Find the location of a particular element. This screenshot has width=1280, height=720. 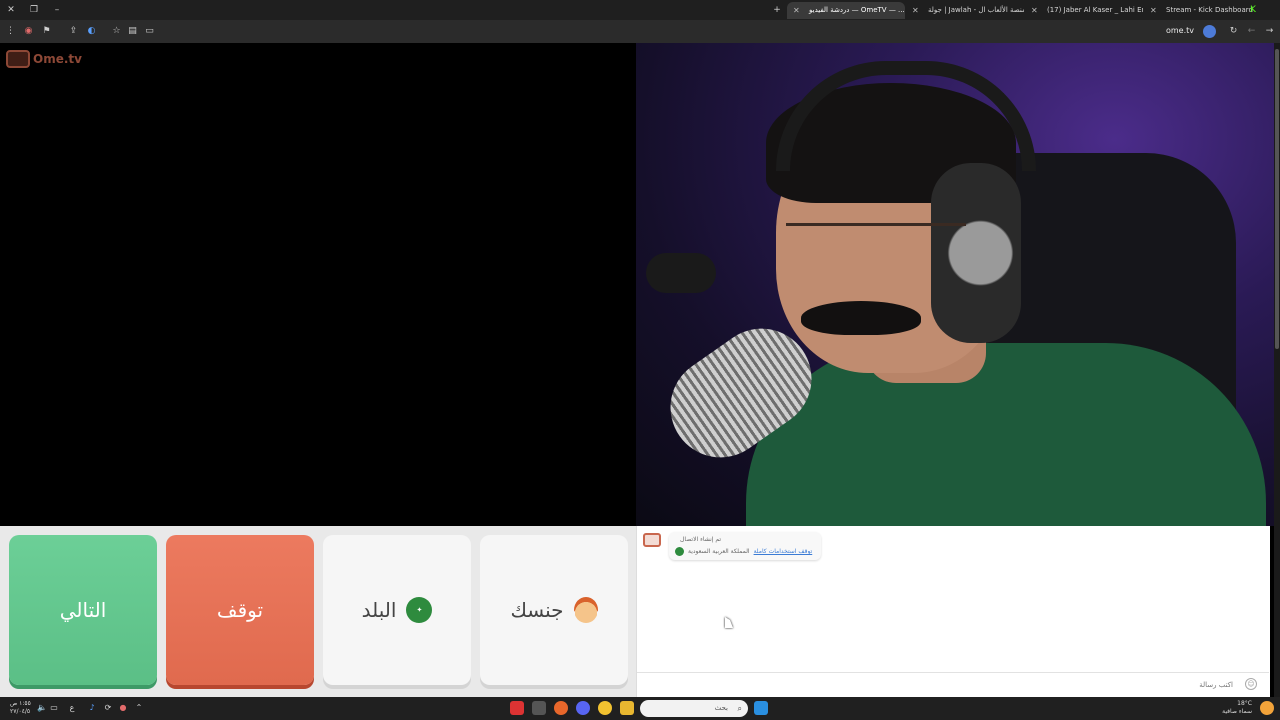

file-explorer-icon is located at coordinates (627, 708).